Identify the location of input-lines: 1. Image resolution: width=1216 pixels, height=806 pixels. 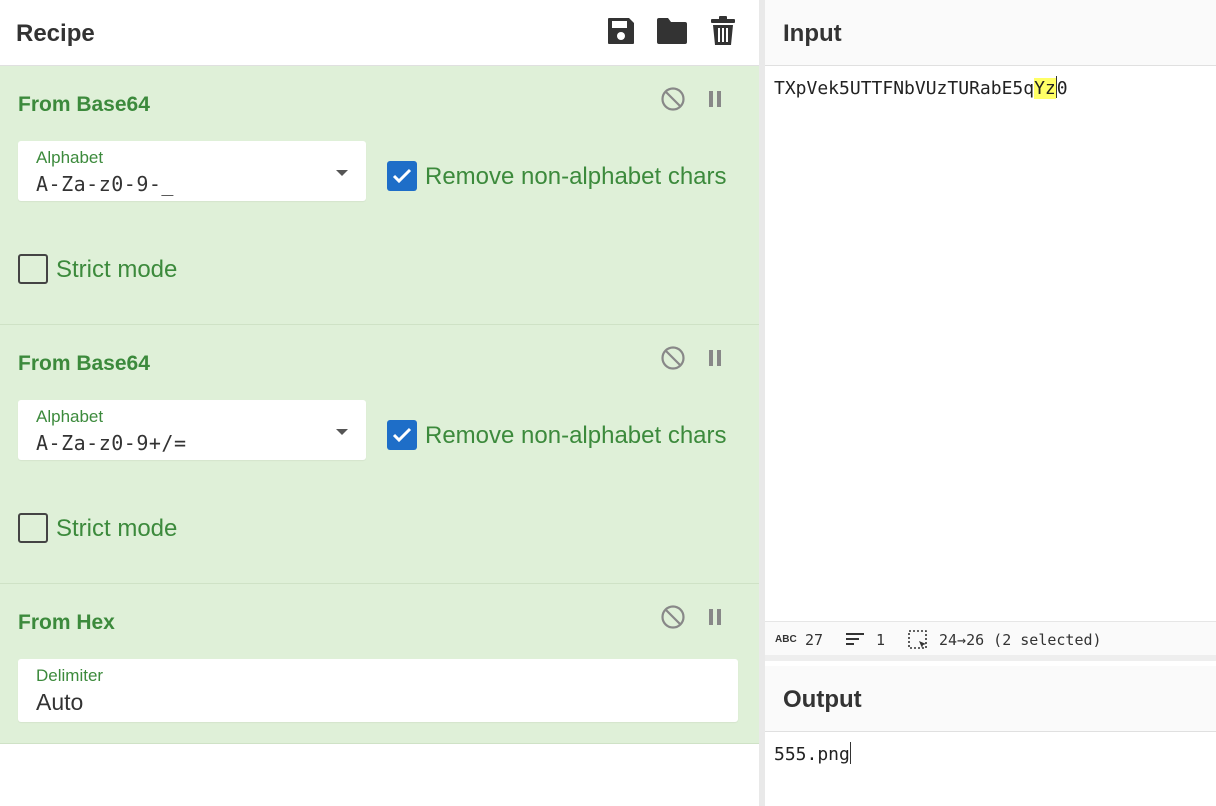
(881, 640).